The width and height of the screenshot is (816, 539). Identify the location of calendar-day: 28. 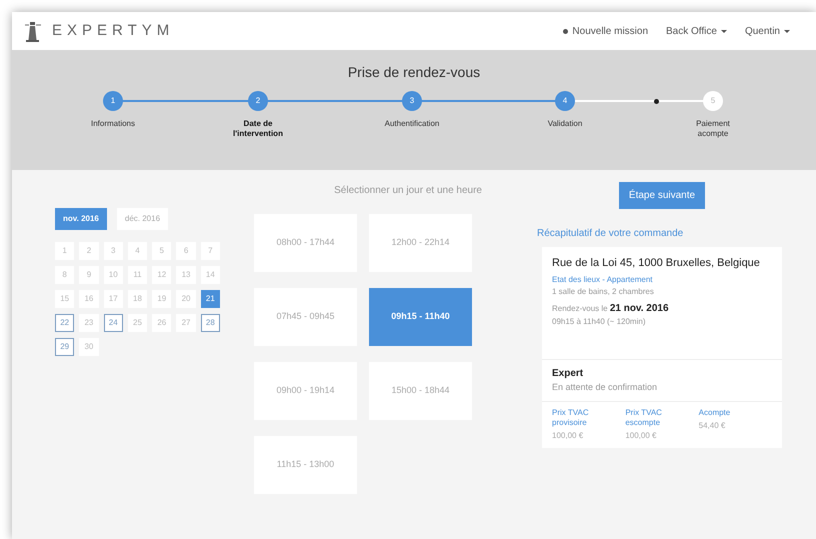
(210, 323).